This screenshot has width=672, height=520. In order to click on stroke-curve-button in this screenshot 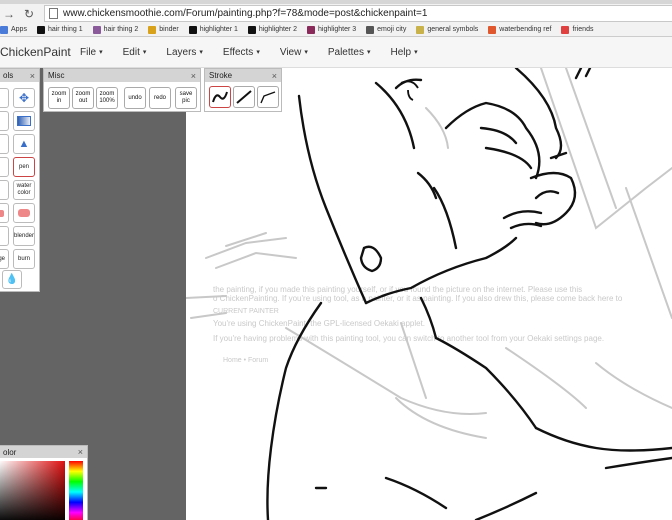, I will do `click(268, 97)`.